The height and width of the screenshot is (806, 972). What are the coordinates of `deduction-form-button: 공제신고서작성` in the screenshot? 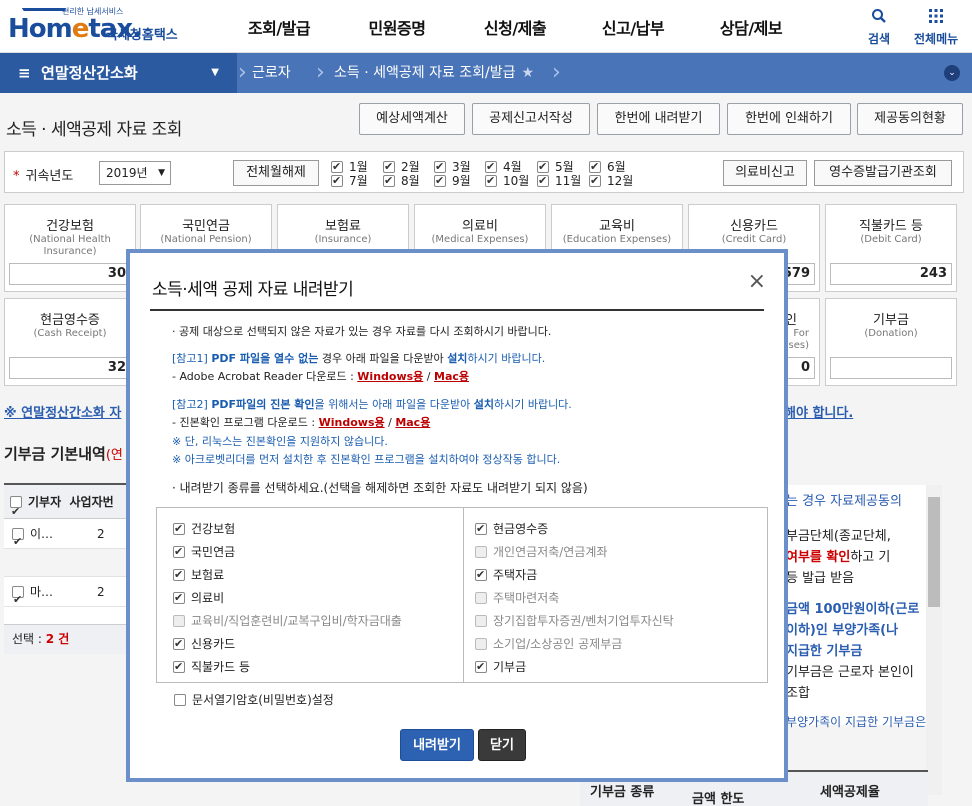 It's located at (531, 119).